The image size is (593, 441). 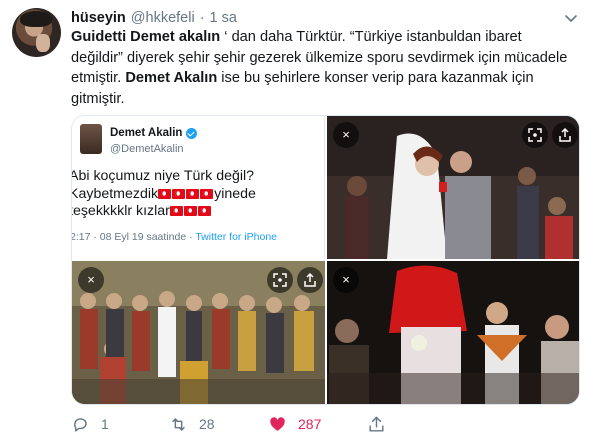 I want to click on media-photo-4: ×, so click(x=453, y=332).